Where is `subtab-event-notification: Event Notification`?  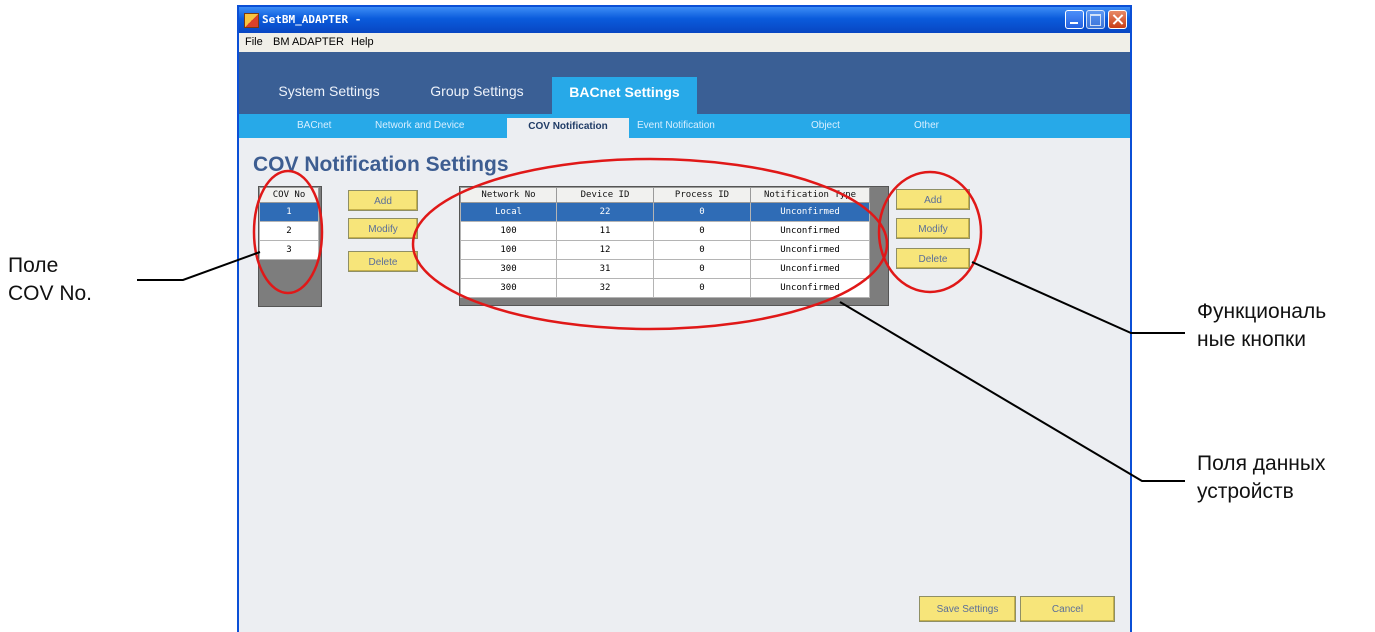
subtab-event-notification: Event Notification is located at coordinates (676, 125).